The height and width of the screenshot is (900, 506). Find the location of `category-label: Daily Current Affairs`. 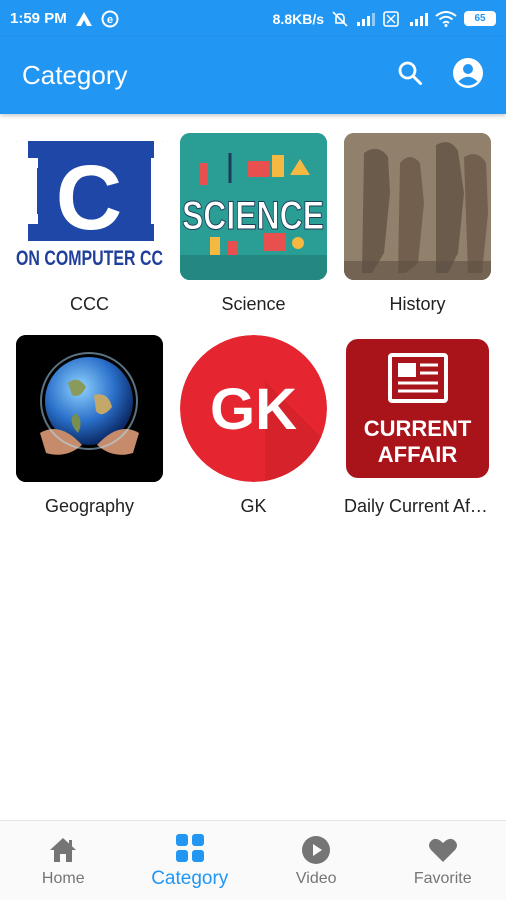

category-label: Daily Current Affairs is located at coordinates (417, 506).